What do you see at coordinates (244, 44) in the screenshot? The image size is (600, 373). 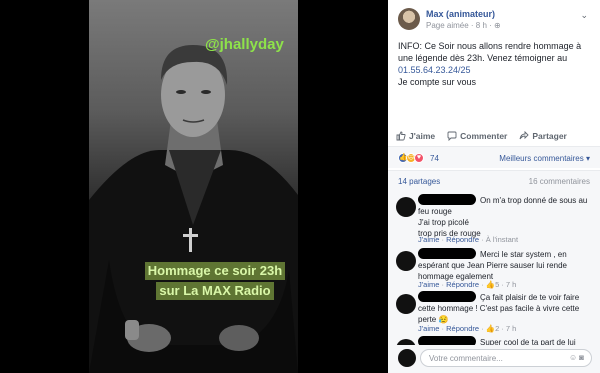 I see `overlay-handle: @jhallyday` at bounding box center [244, 44].